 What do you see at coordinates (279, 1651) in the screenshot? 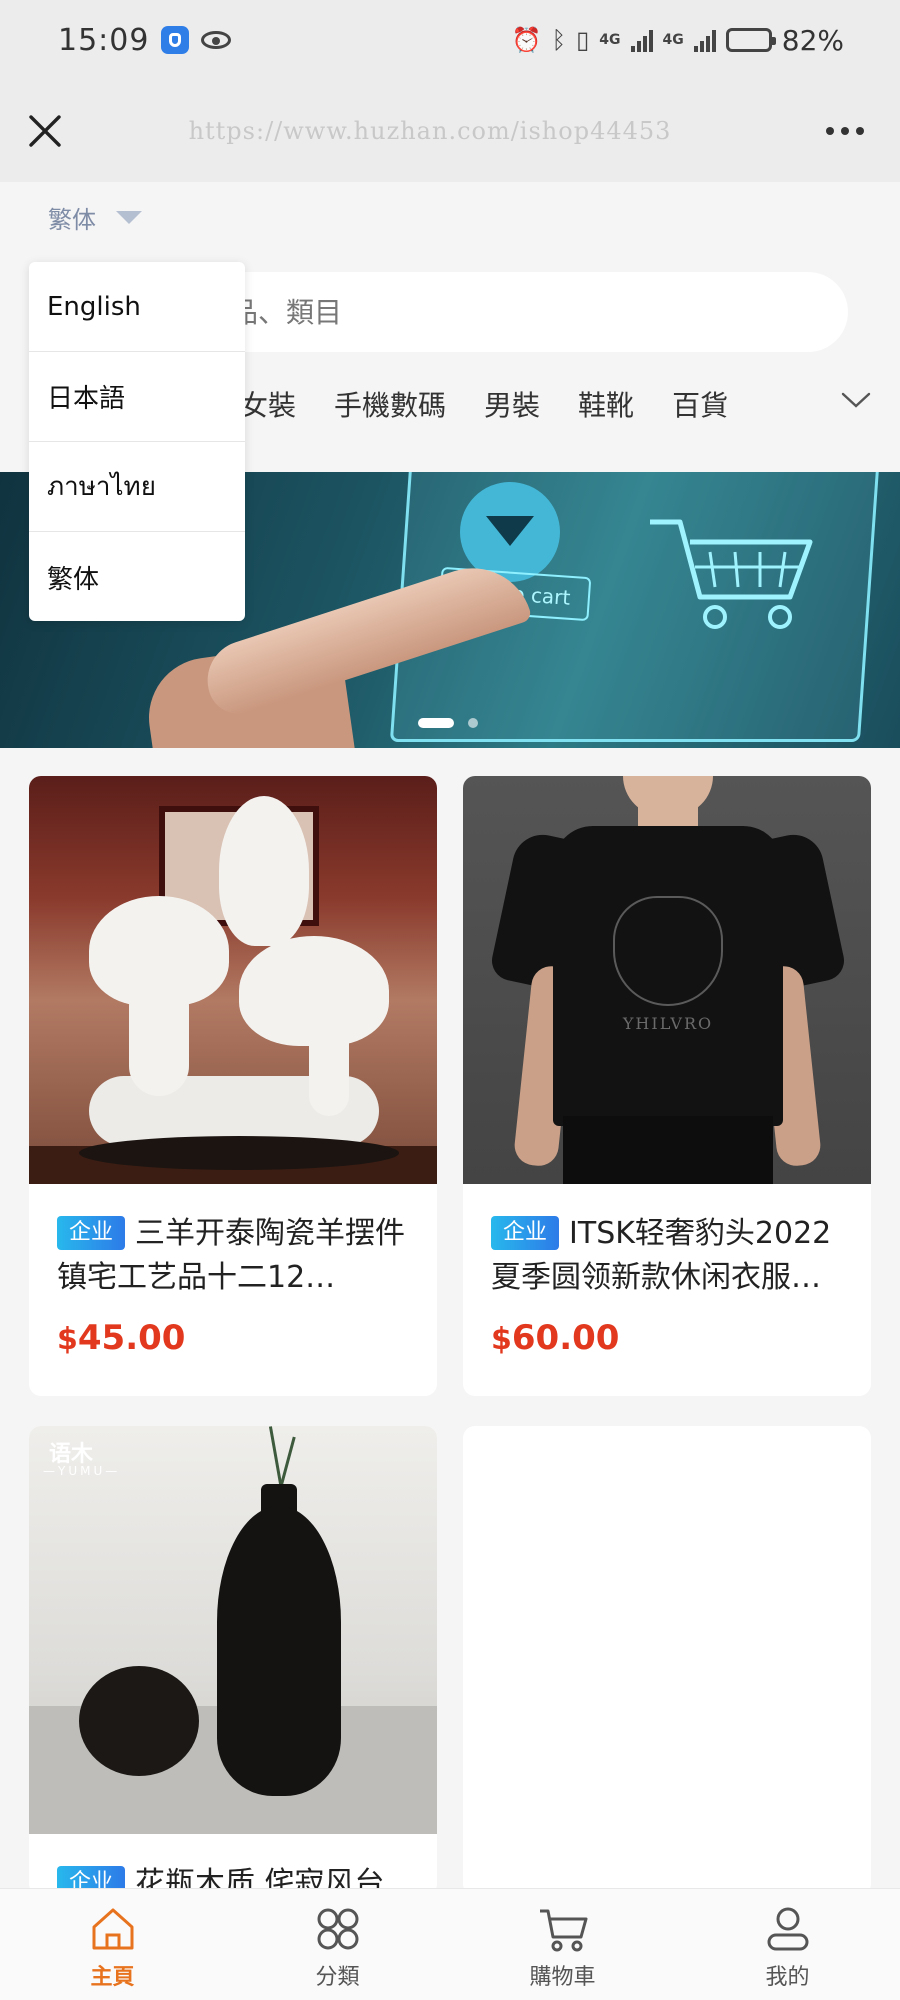
I see `image-tall-vase` at bounding box center [279, 1651].